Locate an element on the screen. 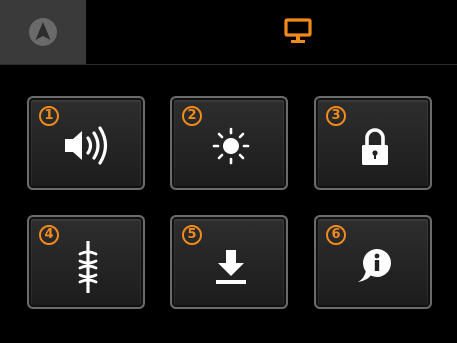 The height and width of the screenshot is (343, 457). download-button: 5 is located at coordinates (229, 262).